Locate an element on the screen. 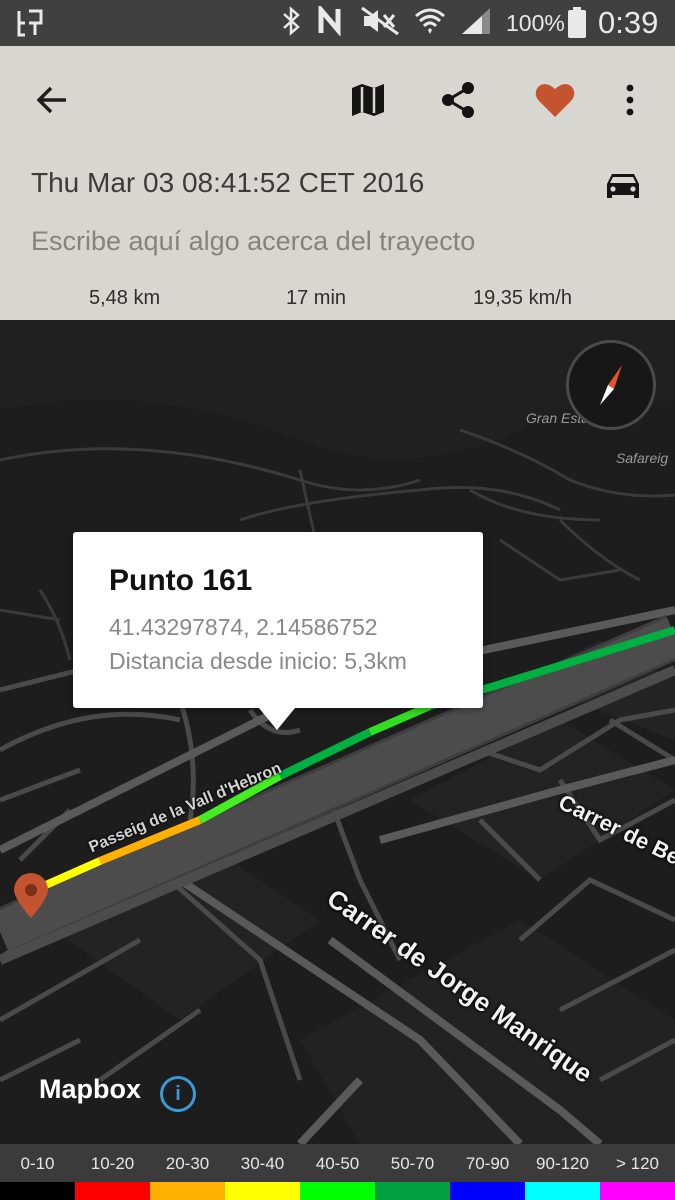 The image size is (675, 1200). legend-range: 40-50 is located at coordinates (337, 1172).